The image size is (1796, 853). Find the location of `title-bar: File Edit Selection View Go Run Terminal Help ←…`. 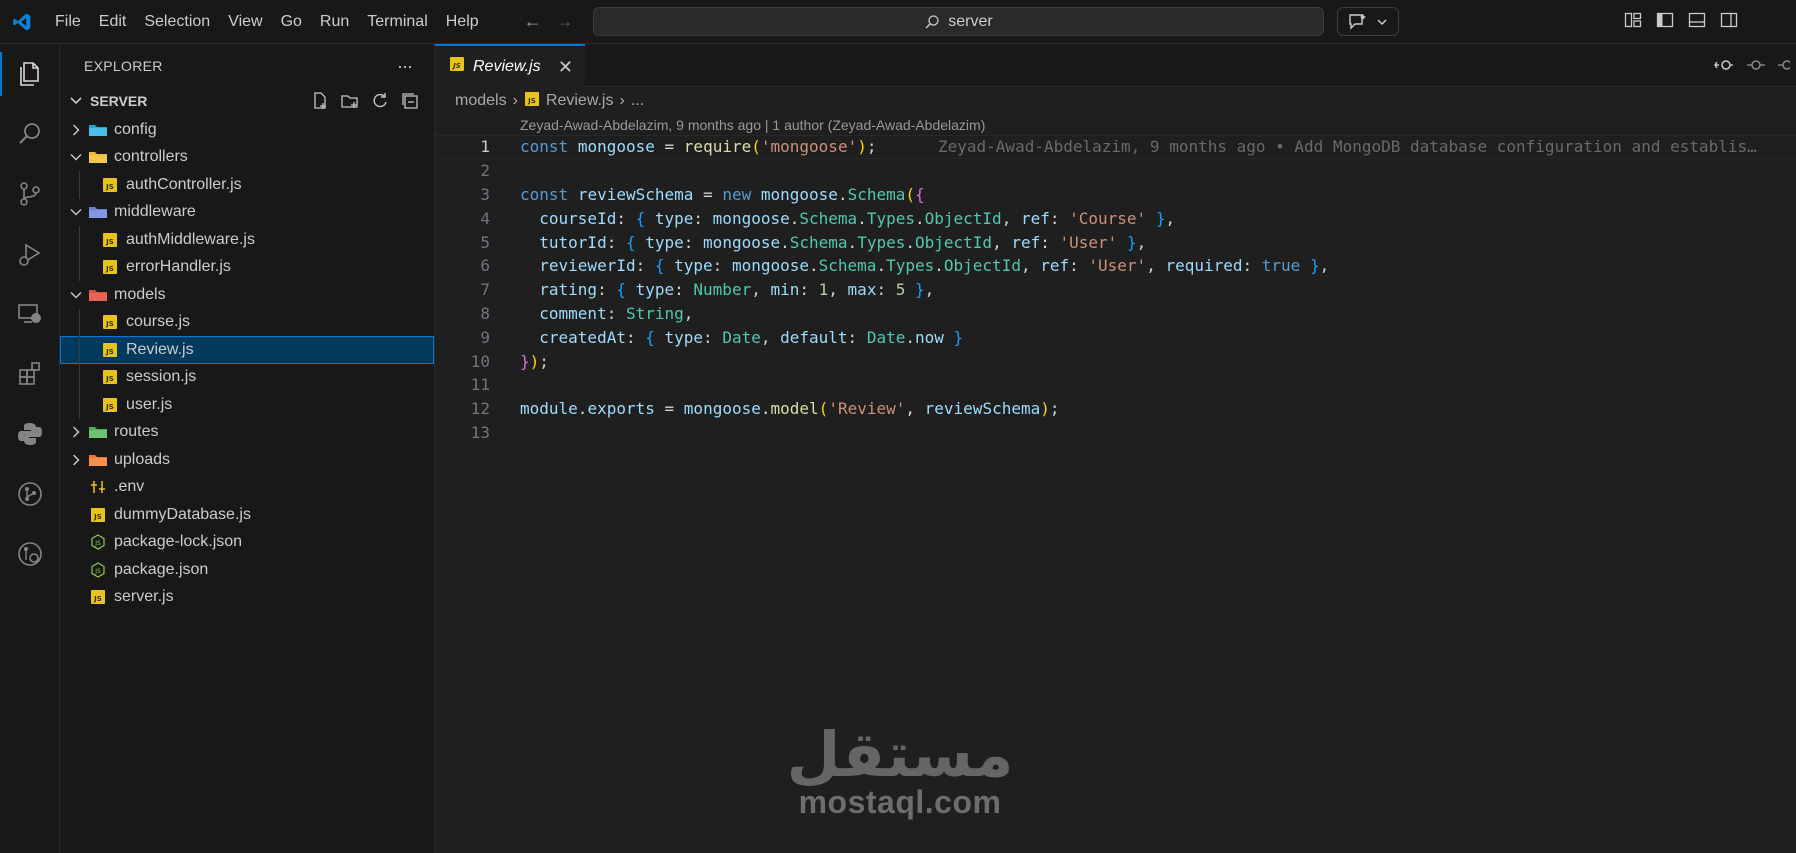

title-bar: File Edit Selection View Go Run Terminal Help ←… is located at coordinates (898, 22).